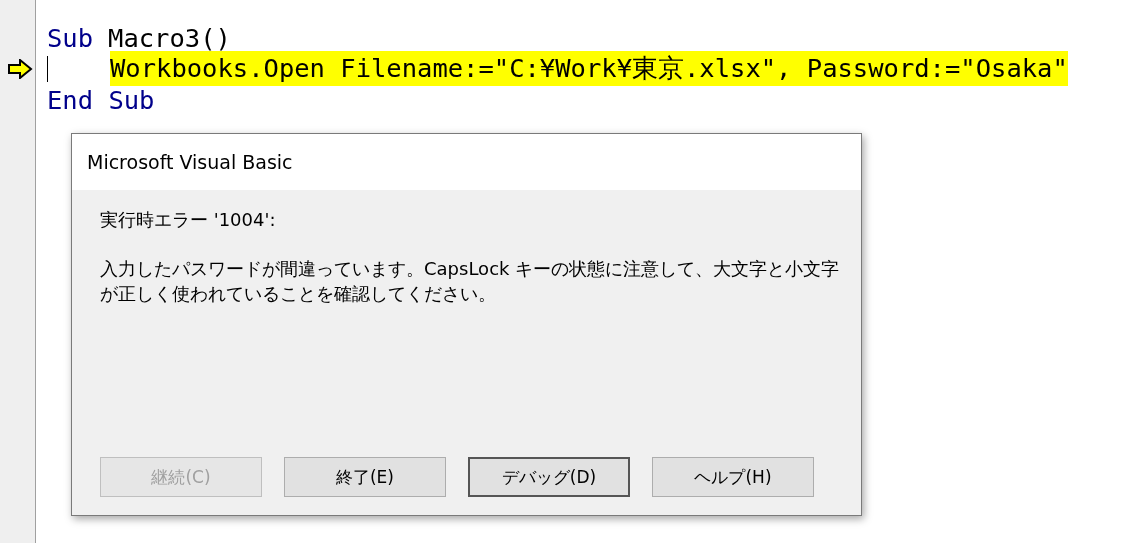 This screenshot has height=543, width=1135. What do you see at coordinates (169, 37) in the screenshot?
I see `code-text: Macro3()` at bounding box center [169, 37].